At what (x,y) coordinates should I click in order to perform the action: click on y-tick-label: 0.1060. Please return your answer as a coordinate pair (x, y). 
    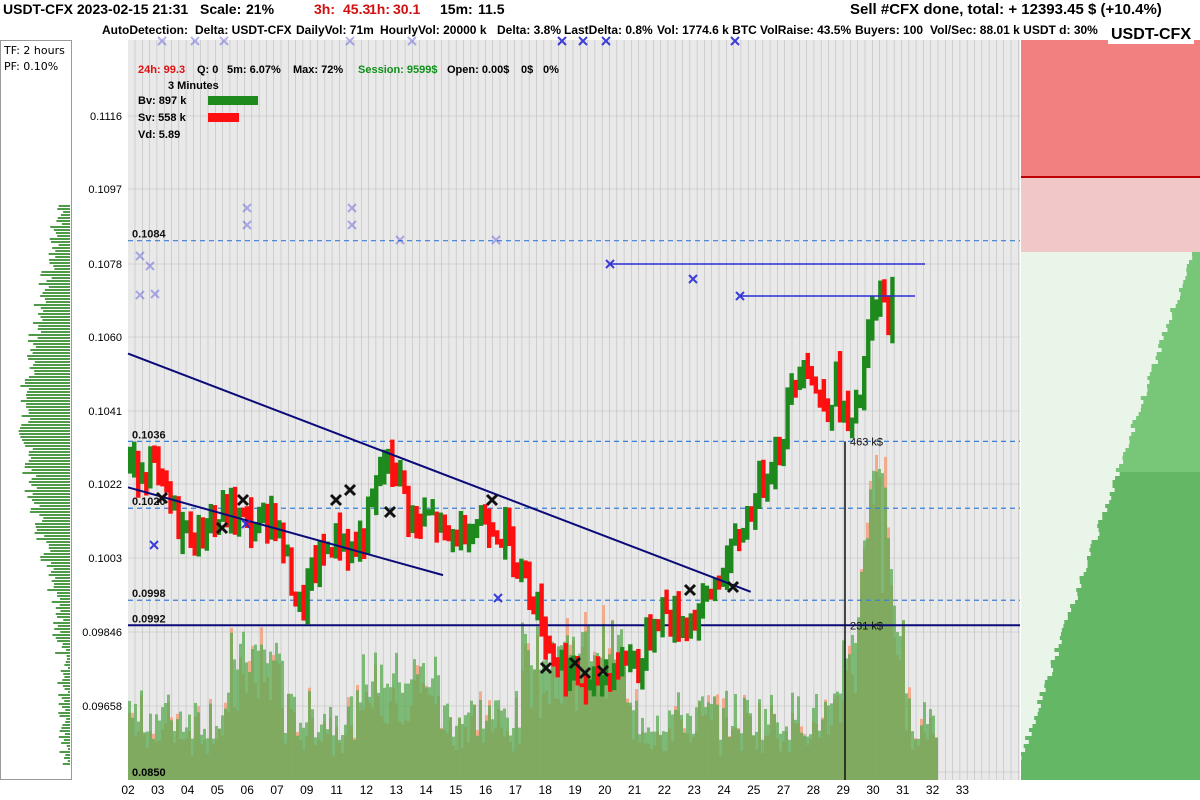
    Looking at the image, I should click on (105, 338).